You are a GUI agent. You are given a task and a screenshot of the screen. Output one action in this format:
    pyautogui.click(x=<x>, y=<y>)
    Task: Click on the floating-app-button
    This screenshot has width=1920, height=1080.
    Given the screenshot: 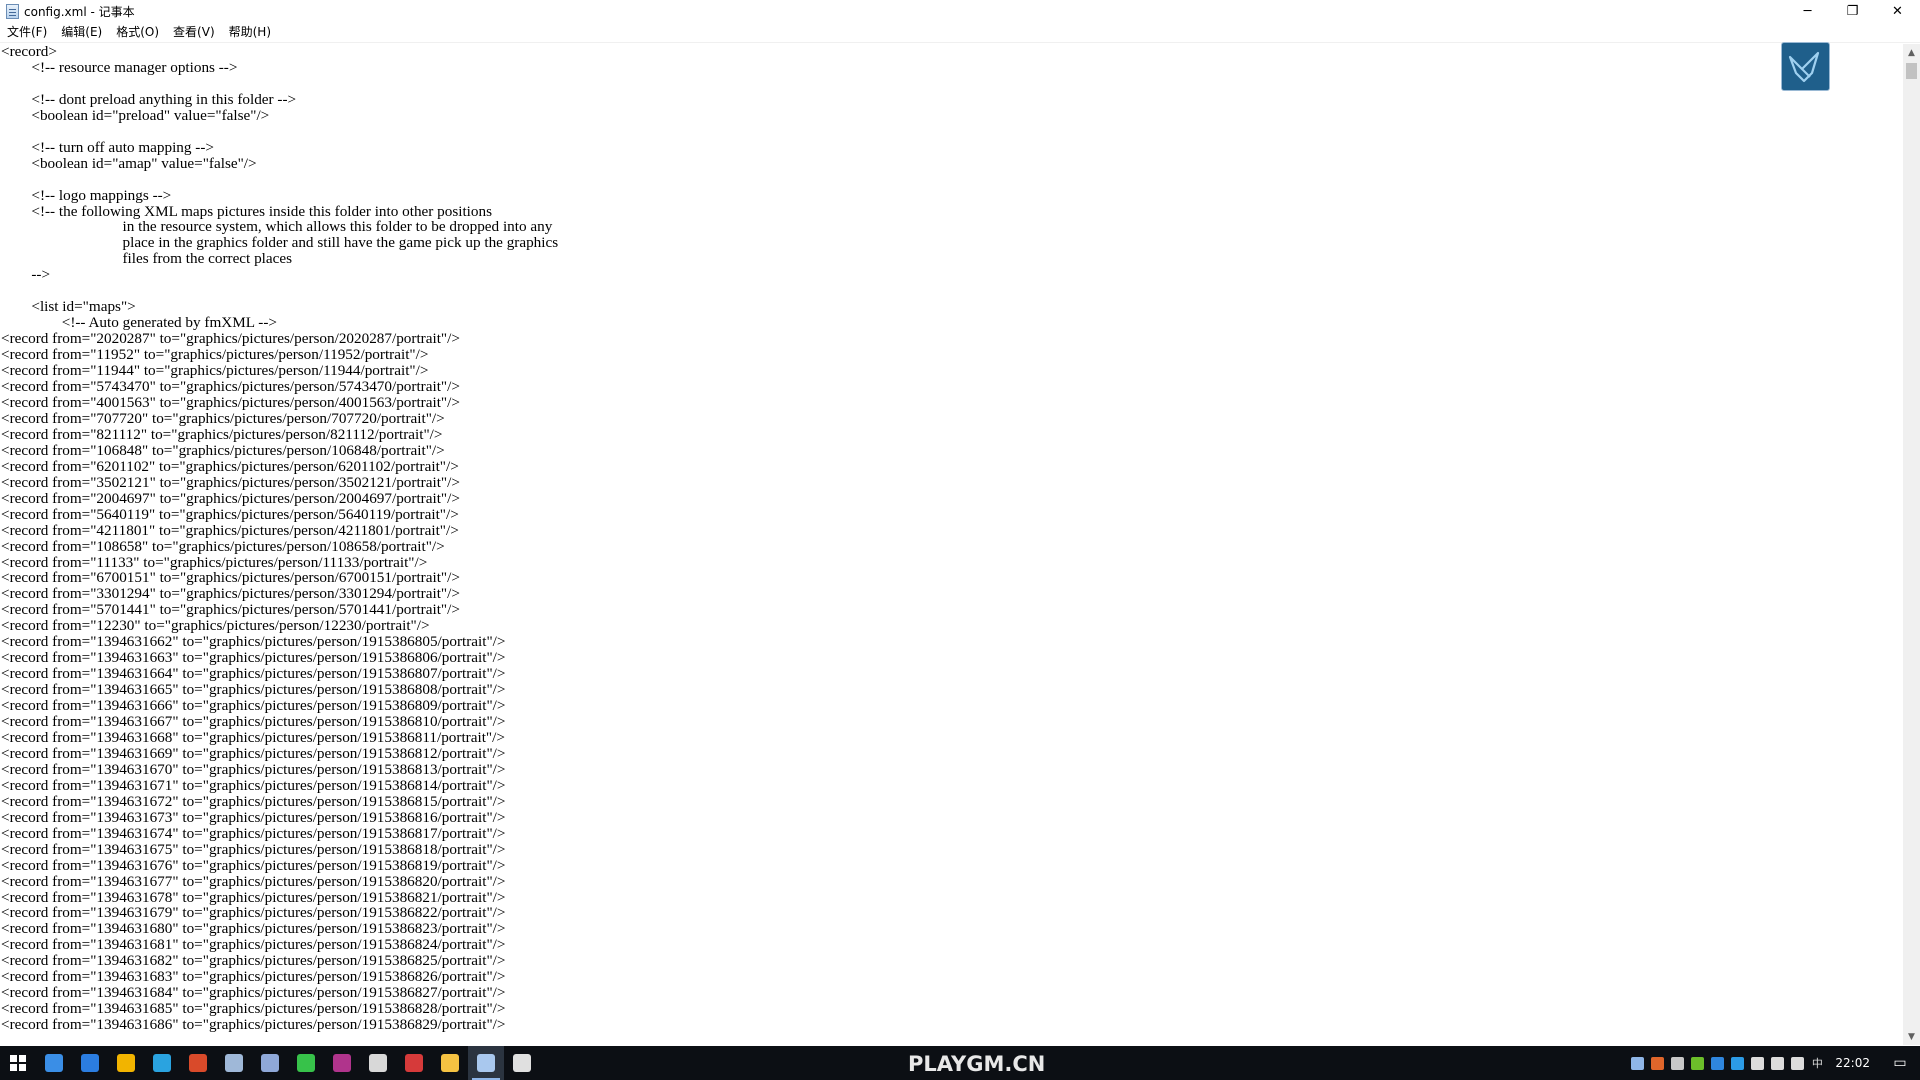 What is the action you would take?
    pyautogui.click(x=1805, y=66)
    